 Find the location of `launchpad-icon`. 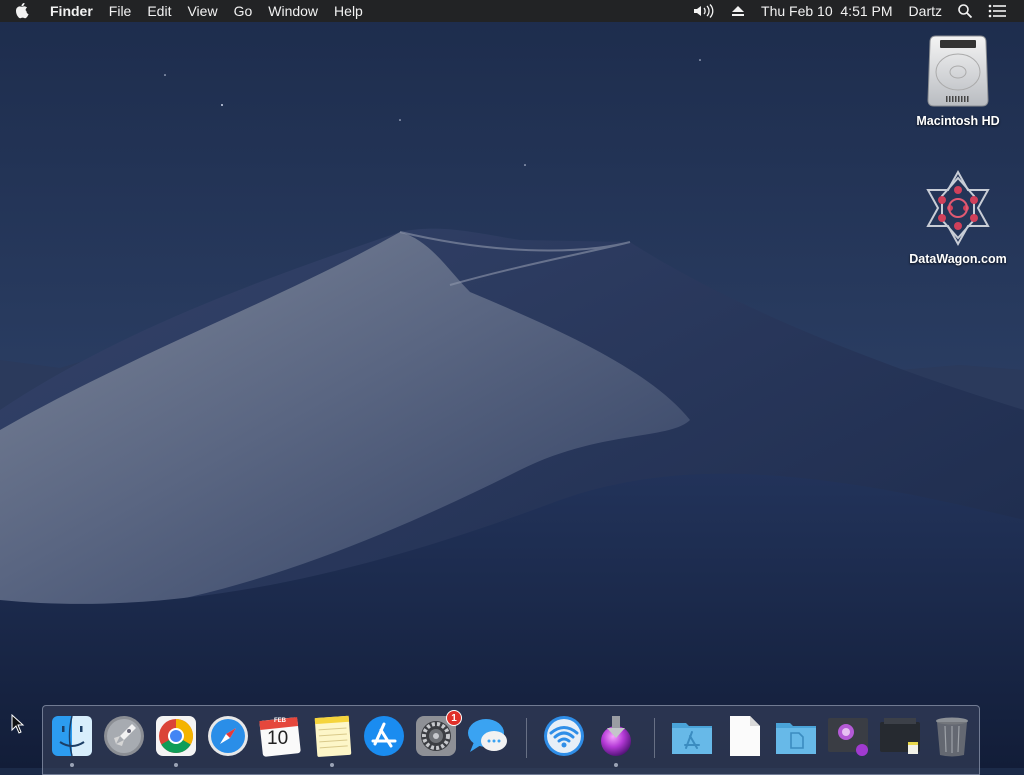

launchpad-icon is located at coordinates (124, 736).